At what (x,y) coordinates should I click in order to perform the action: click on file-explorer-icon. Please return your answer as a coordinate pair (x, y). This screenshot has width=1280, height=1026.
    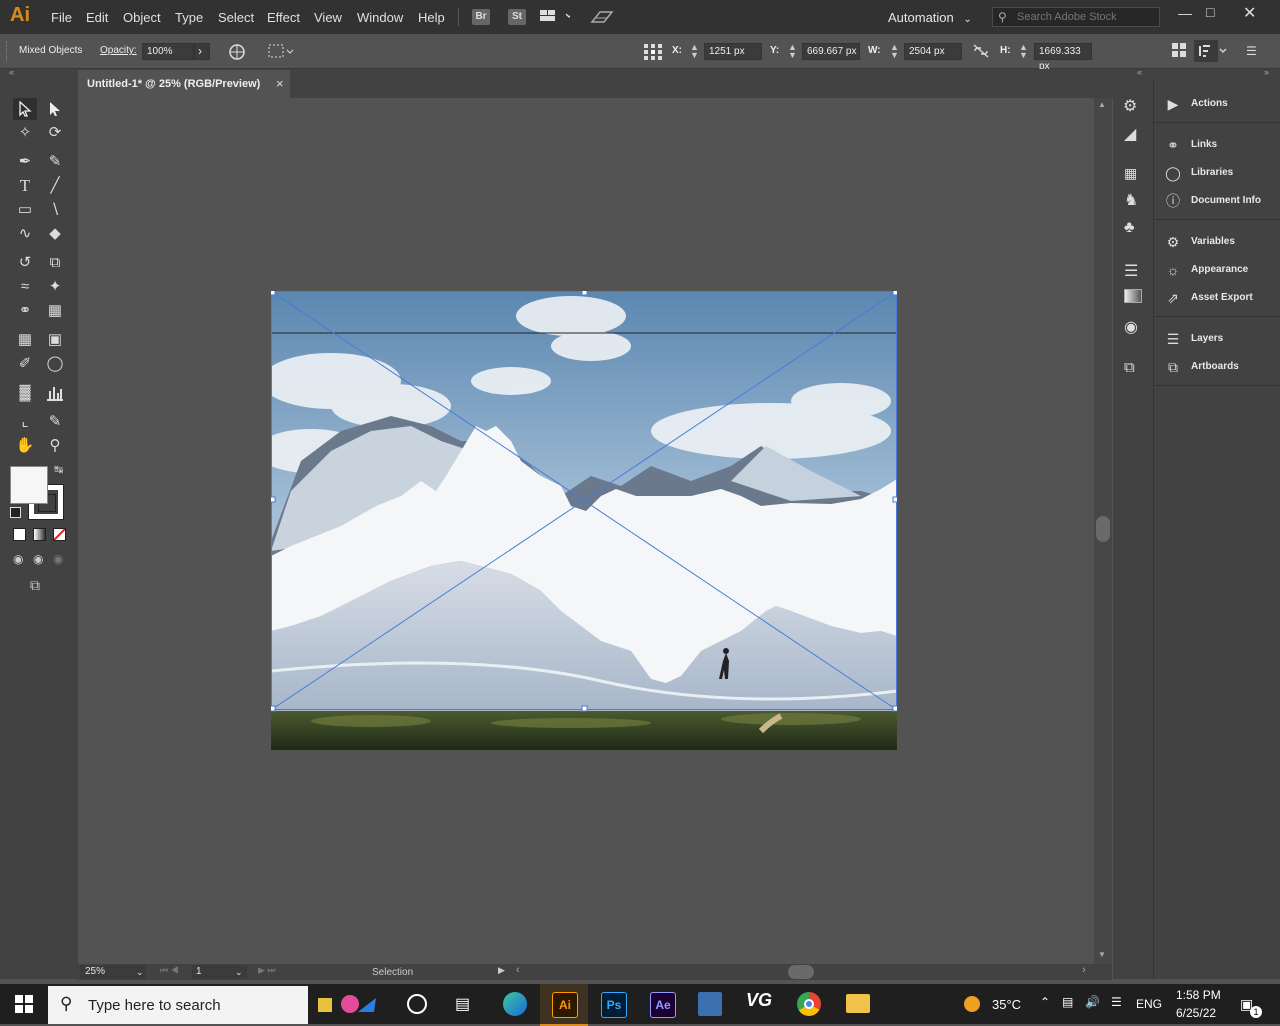
    Looking at the image, I should click on (858, 1003).